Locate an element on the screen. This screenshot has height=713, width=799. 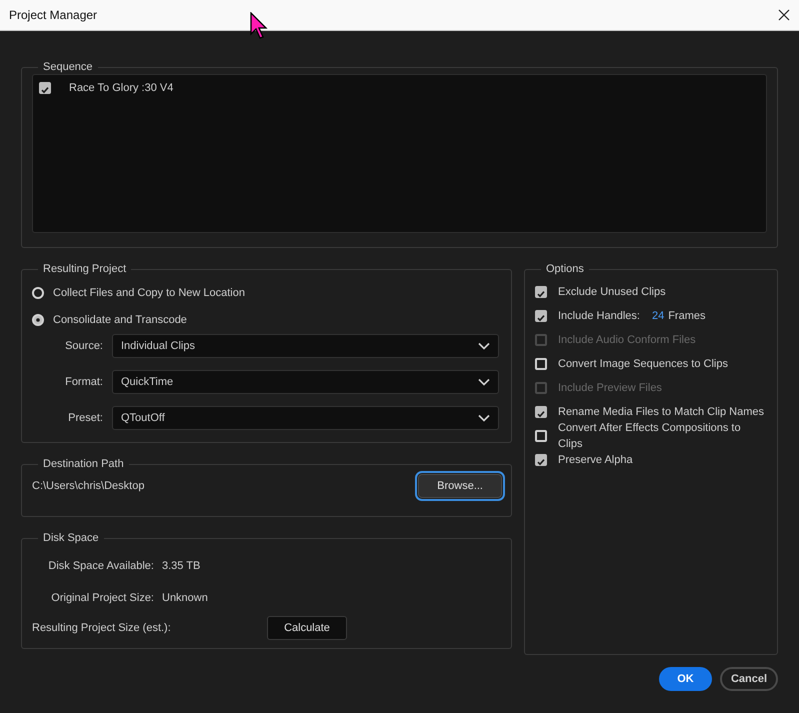
radio-label: Collect Files and Copy to New Location is located at coordinates (149, 293).